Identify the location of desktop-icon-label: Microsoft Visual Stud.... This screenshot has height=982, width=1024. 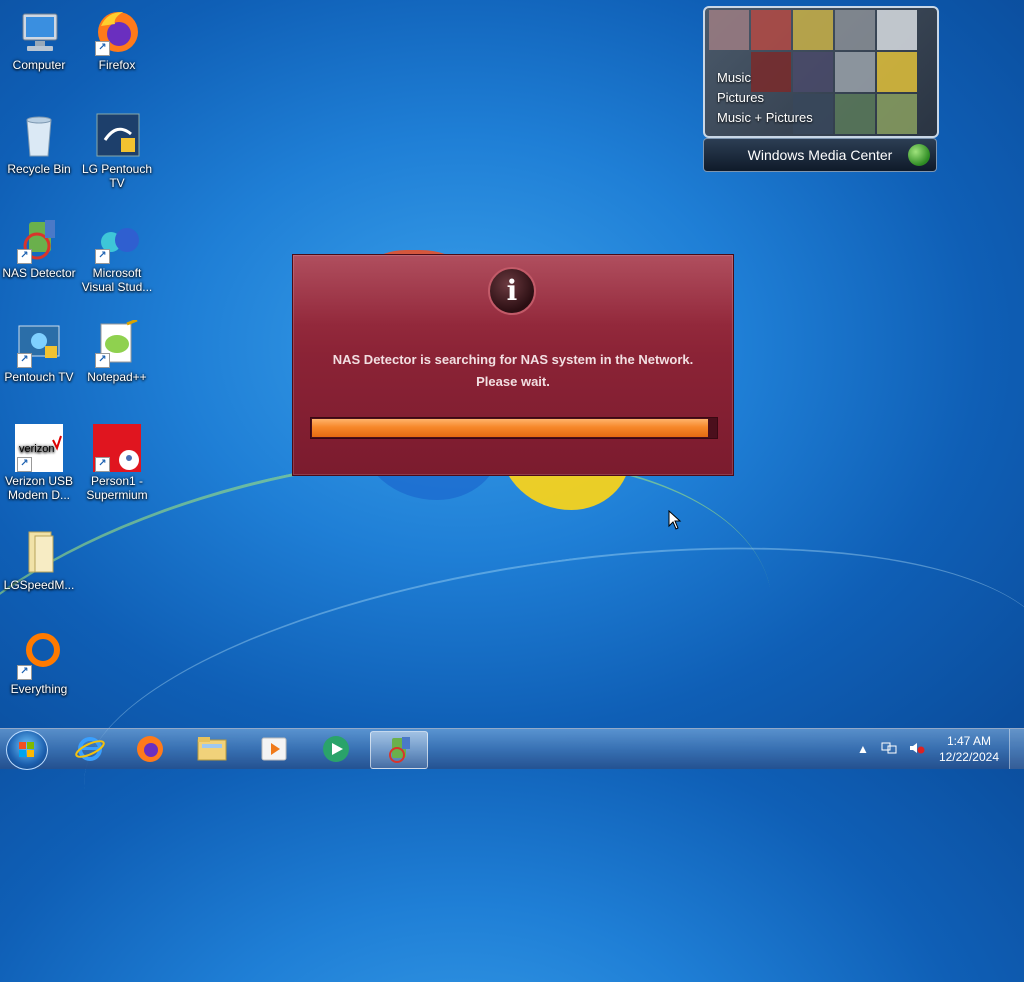
(117, 280).